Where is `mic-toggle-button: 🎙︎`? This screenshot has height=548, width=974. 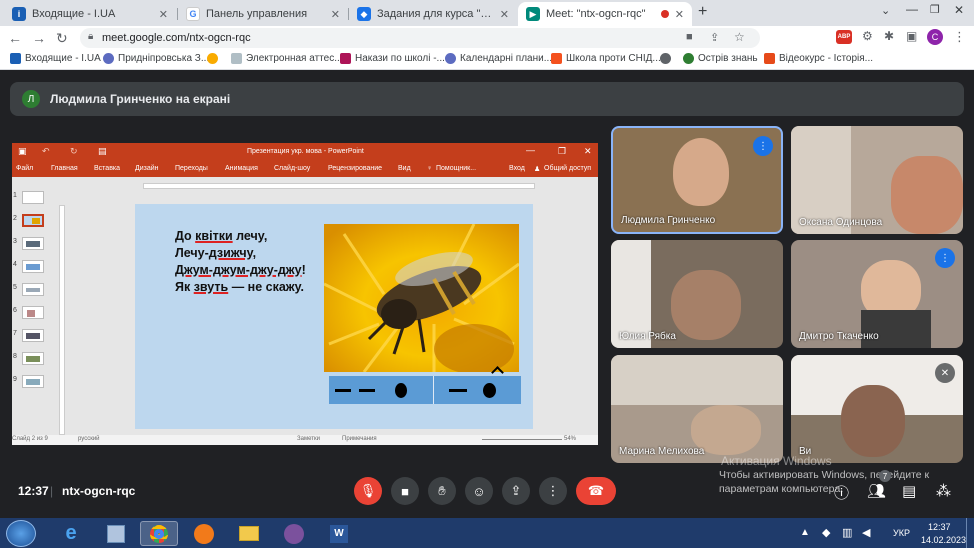 mic-toggle-button: 🎙︎ is located at coordinates (368, 491).